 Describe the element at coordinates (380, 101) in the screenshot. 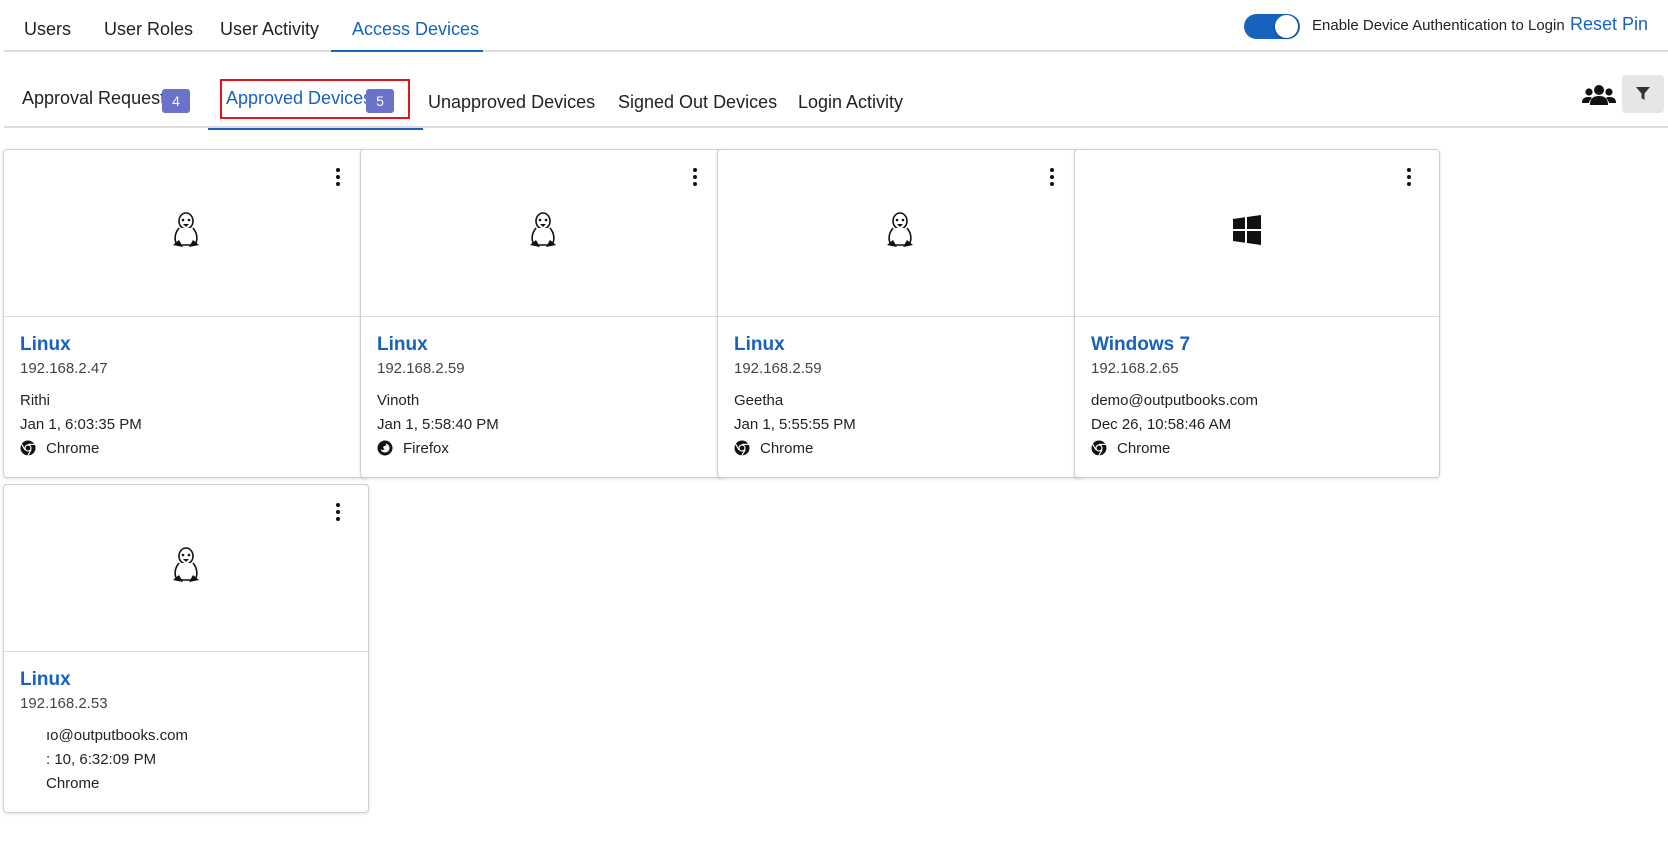

I see `count-badge: 5` at that location.